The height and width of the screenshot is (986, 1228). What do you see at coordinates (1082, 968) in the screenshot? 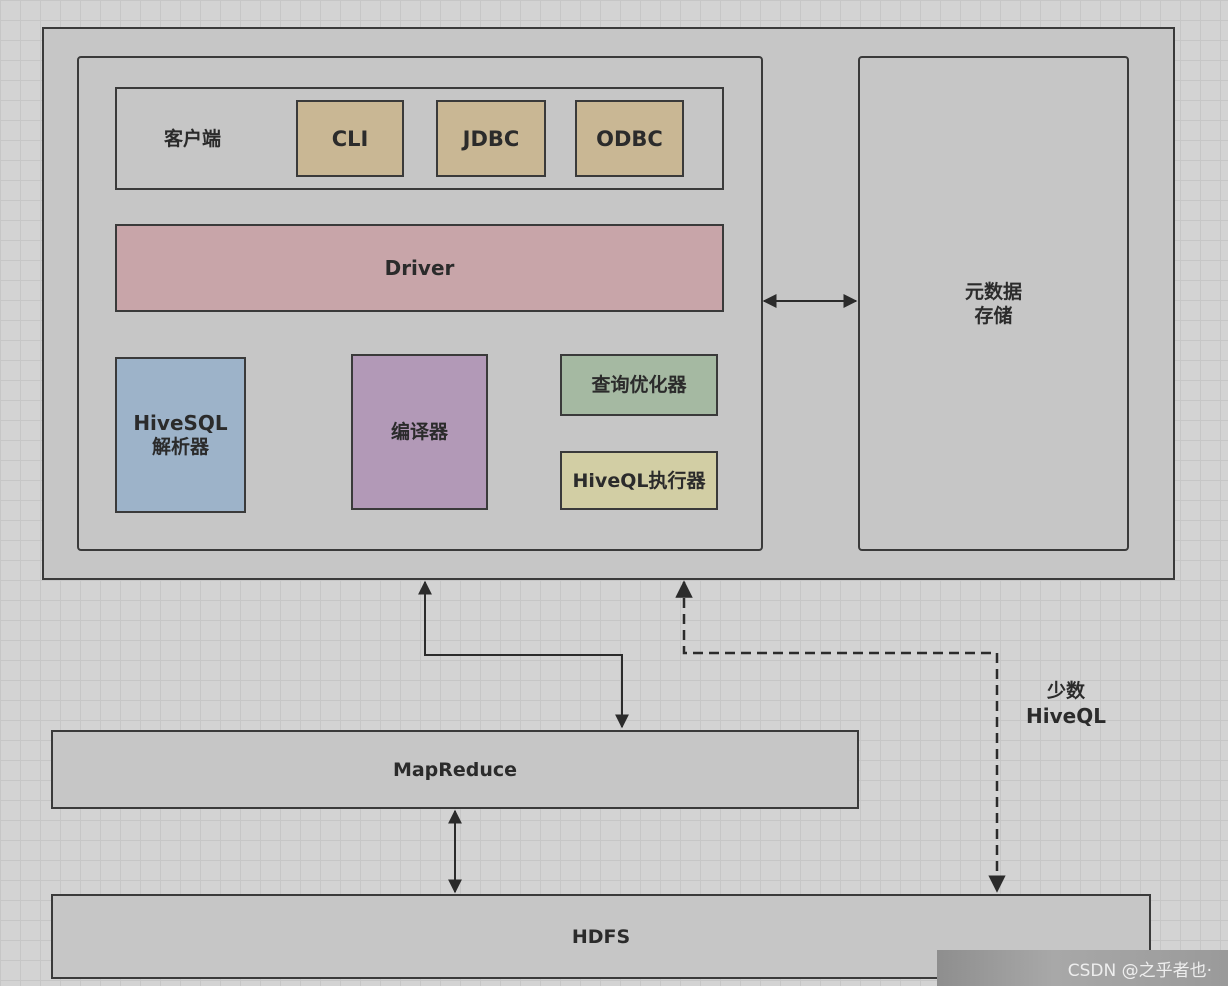
I see `watermark: CSDN @之乎者也·` at bounding box center [1082, 968].